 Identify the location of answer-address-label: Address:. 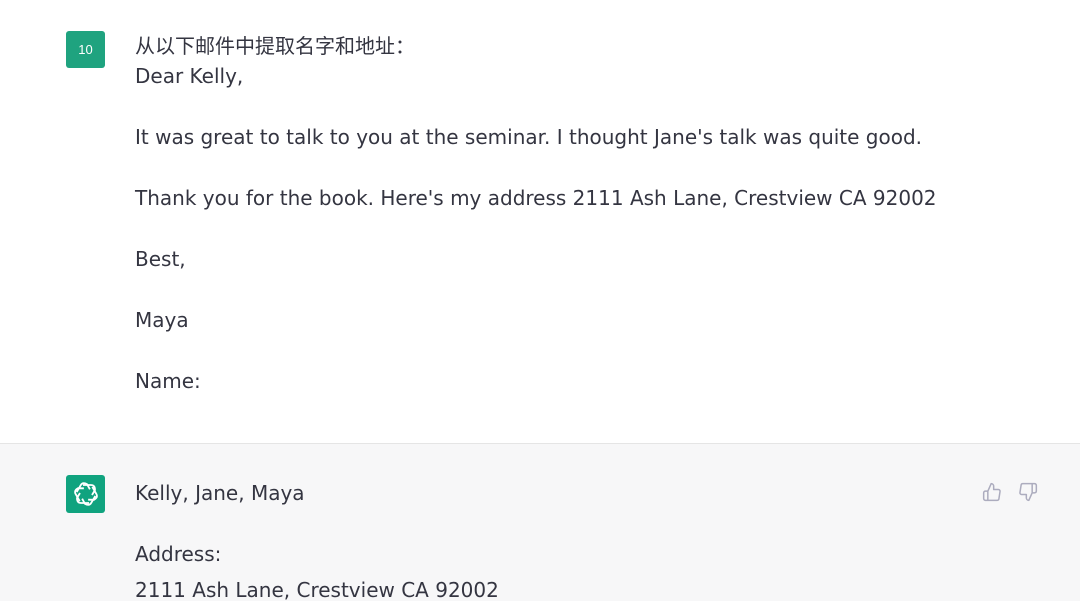
(178, 554).